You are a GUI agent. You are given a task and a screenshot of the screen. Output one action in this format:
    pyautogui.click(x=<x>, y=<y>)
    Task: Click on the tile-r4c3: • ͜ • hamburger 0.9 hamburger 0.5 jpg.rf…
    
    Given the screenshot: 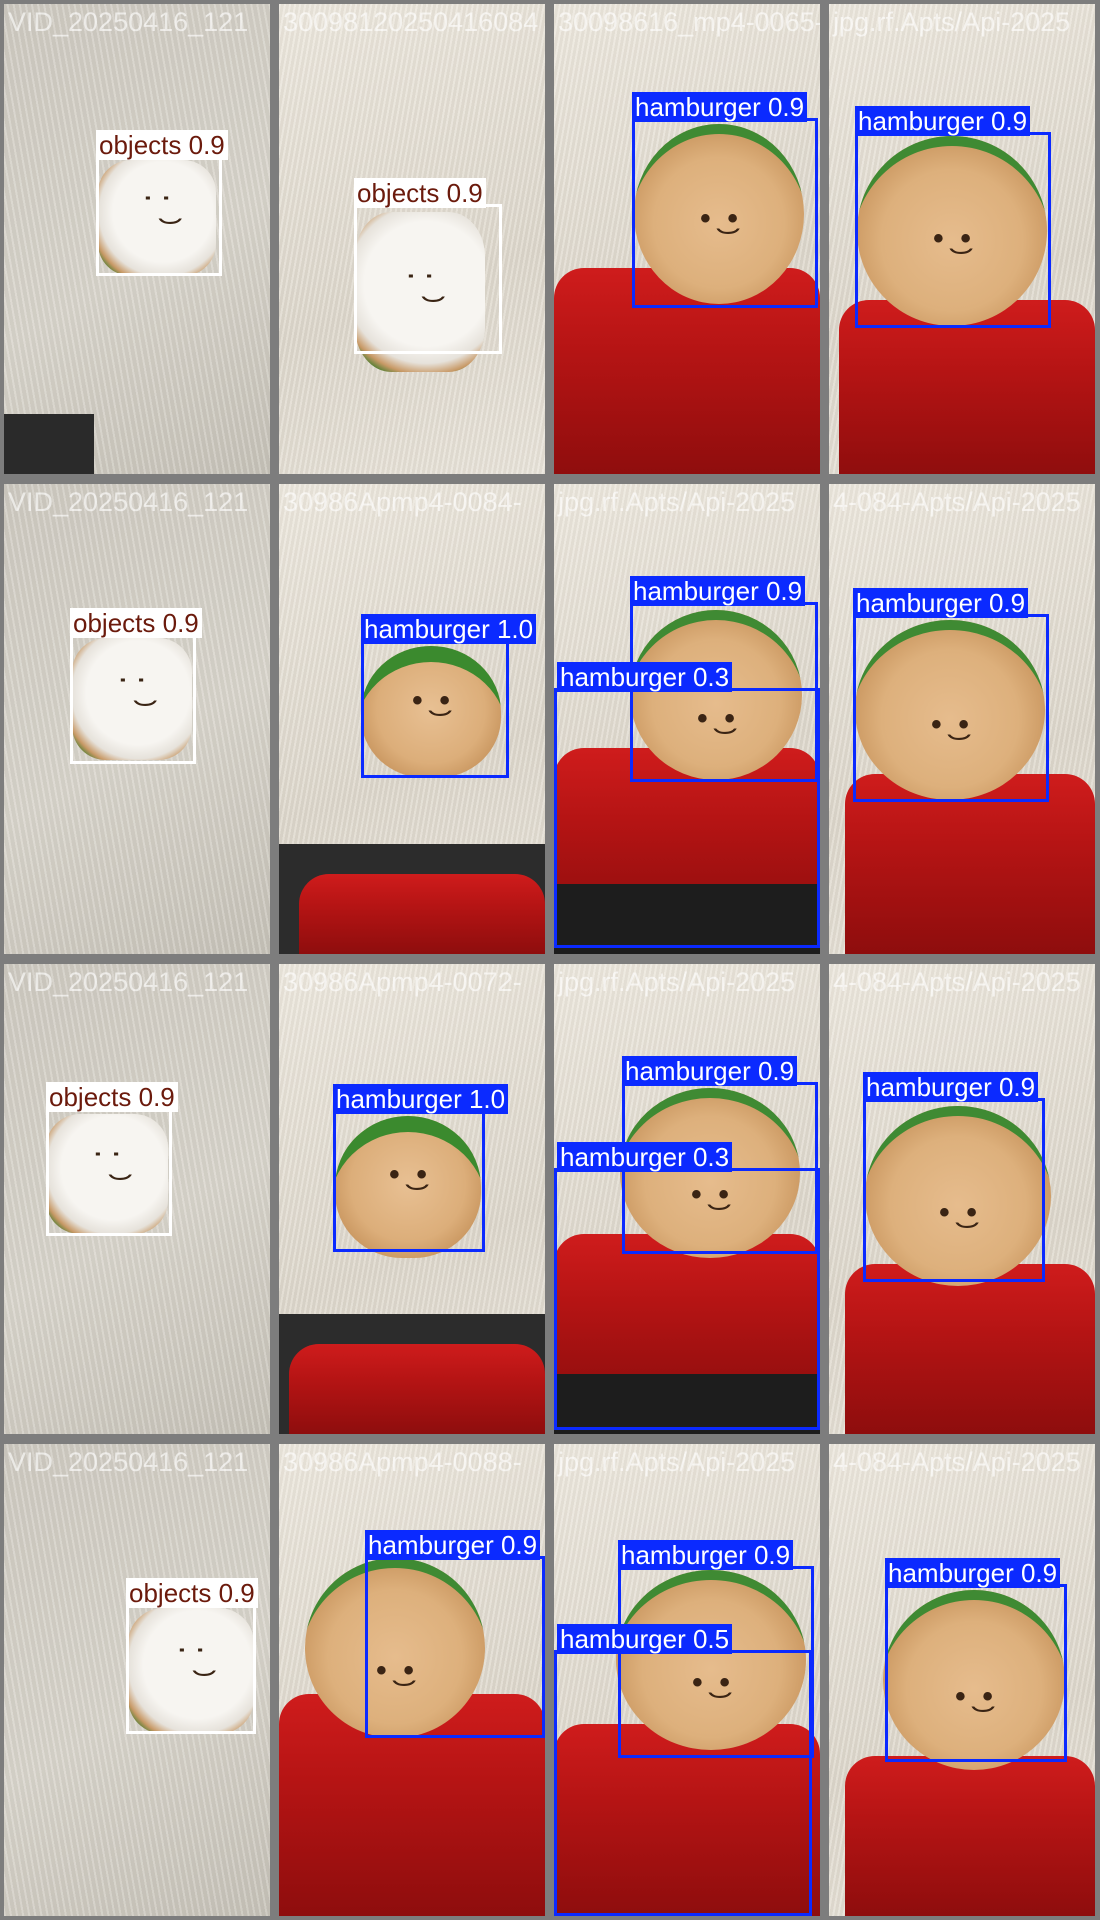 What is the action you would take?
    pyautogui.click(x=687, y=1680)
    